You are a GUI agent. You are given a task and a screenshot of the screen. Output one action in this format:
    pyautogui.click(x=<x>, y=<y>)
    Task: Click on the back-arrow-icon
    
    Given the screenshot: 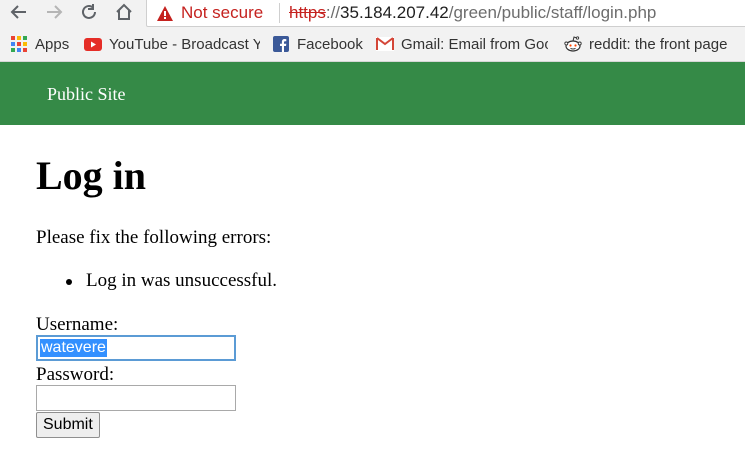 What is the action you would take?
    pyautogui.click(x=18, y=12)
    